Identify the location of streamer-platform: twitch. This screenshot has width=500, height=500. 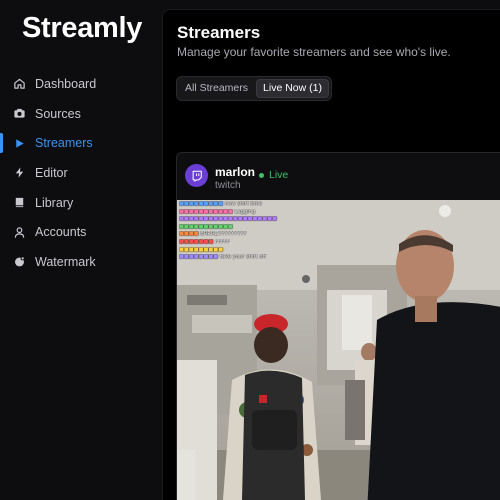
(228, 185).